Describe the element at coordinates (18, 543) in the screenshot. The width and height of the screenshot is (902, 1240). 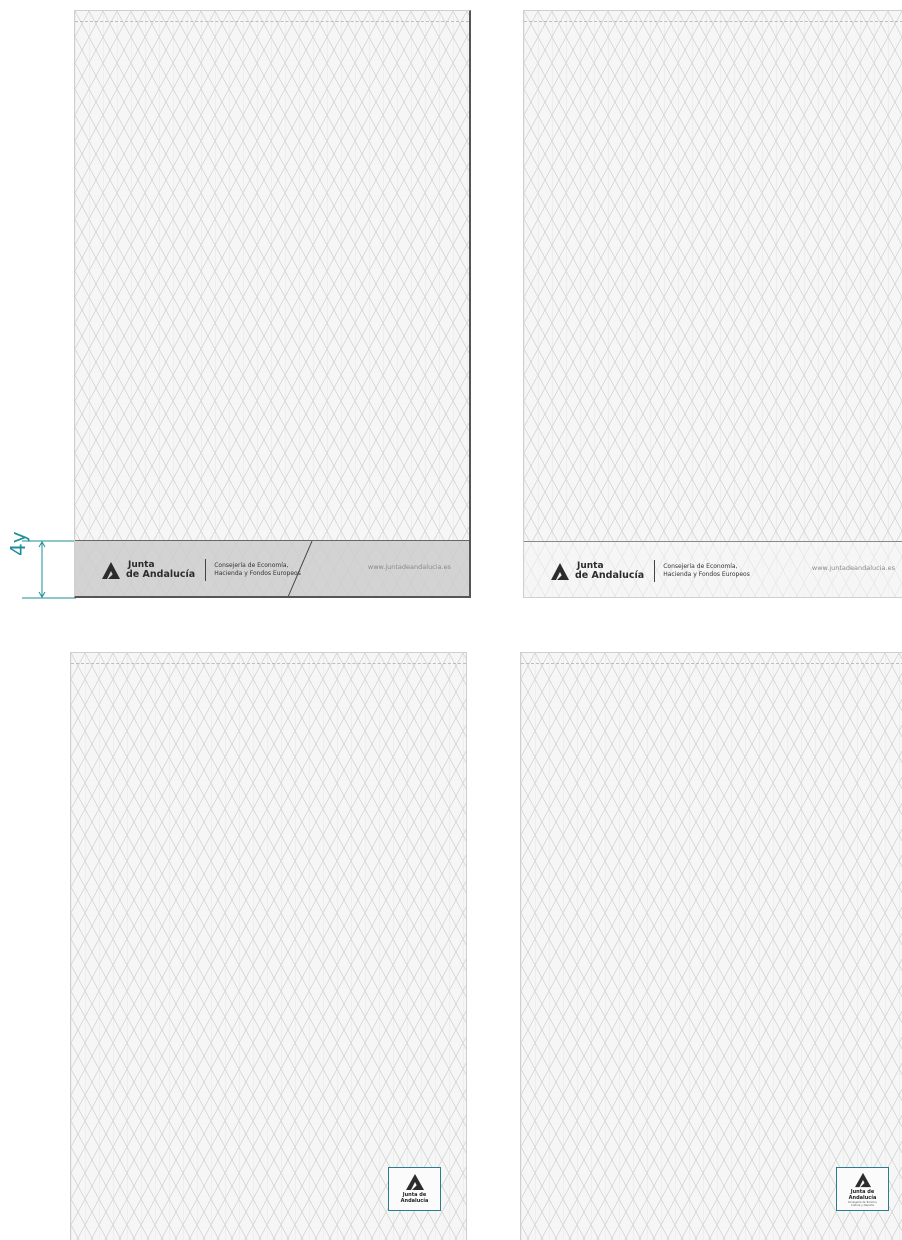
I see `dimension-label: 4y` at that location.